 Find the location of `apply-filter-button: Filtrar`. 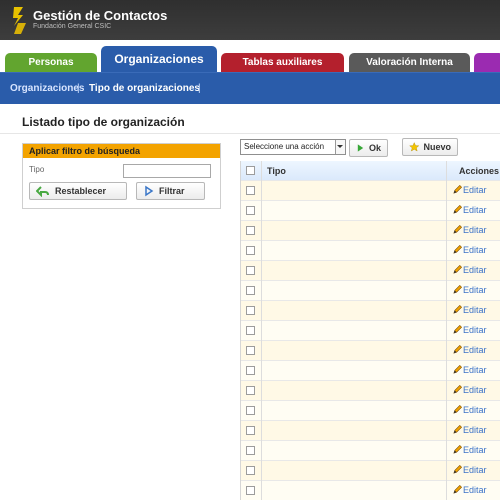

apply-filter-button: Filtrar is located at coordinates (170, 191).